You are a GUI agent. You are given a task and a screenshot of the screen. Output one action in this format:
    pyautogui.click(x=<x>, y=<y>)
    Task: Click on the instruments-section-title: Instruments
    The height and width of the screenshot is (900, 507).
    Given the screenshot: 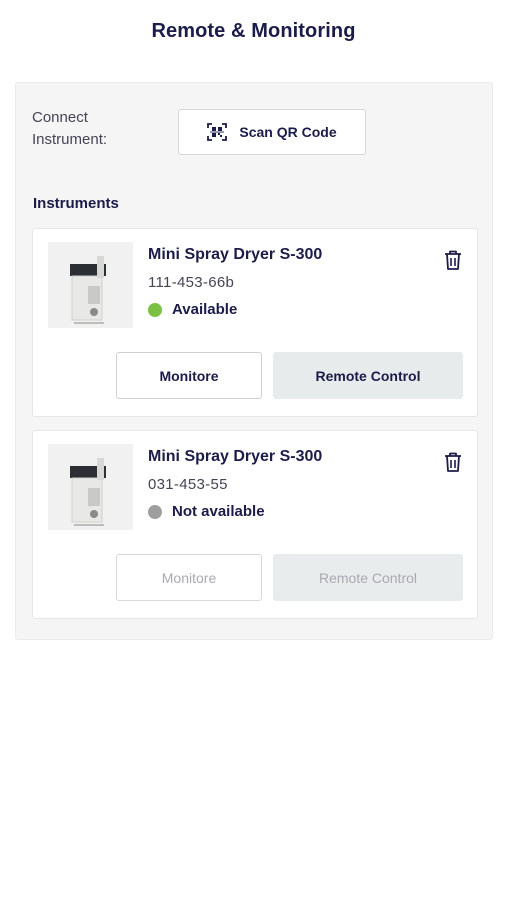 What is the action you would take?
    pyautogui.click(x=76, y=203)
    